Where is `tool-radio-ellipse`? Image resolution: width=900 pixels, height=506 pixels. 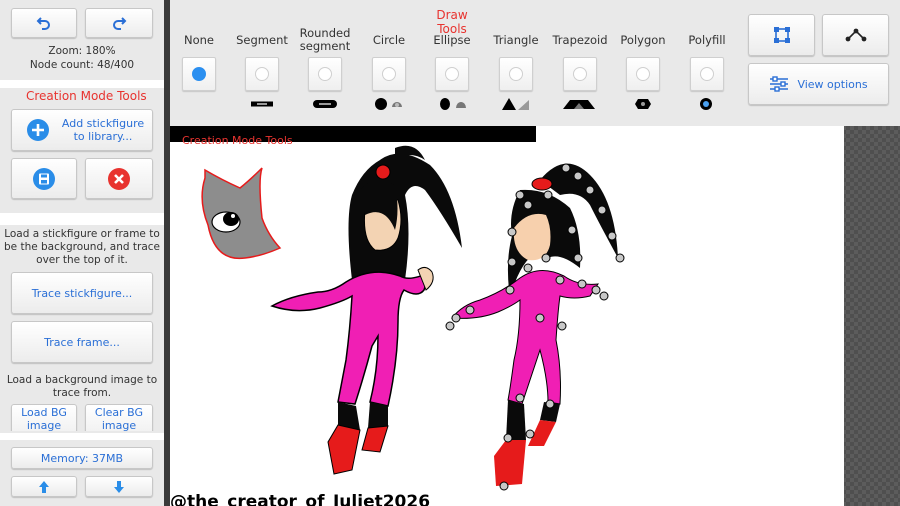
tool-radio-ellipse is located at coordinates (452, 74).